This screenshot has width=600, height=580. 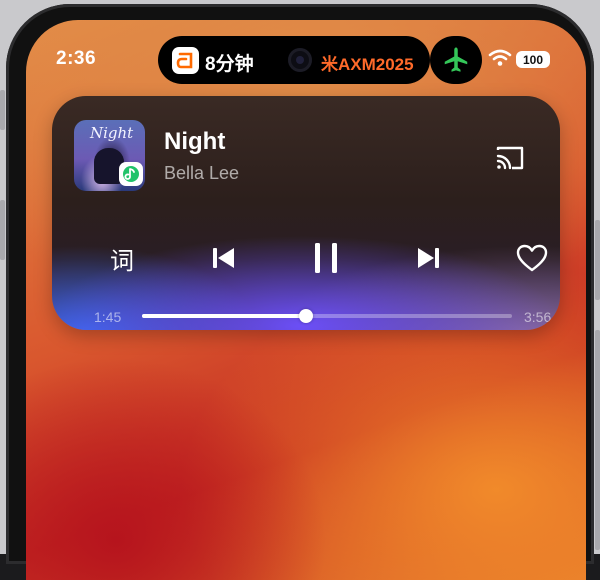 I want to click on progress-bar, so click(x=327, y=316).